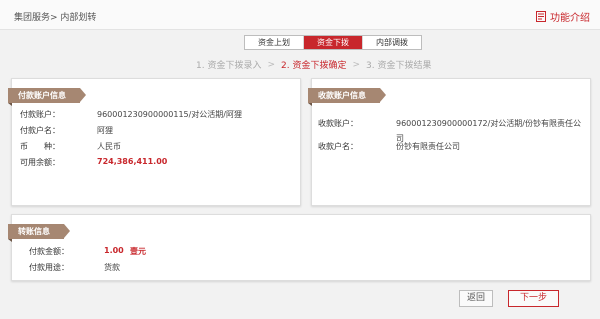 The height and width of the screenshot is (319, 600). What do you see at coordinates (109, 146) in the screenshot?
I see `payer-currency-value: 人民币` at bounding box center [109, 146].